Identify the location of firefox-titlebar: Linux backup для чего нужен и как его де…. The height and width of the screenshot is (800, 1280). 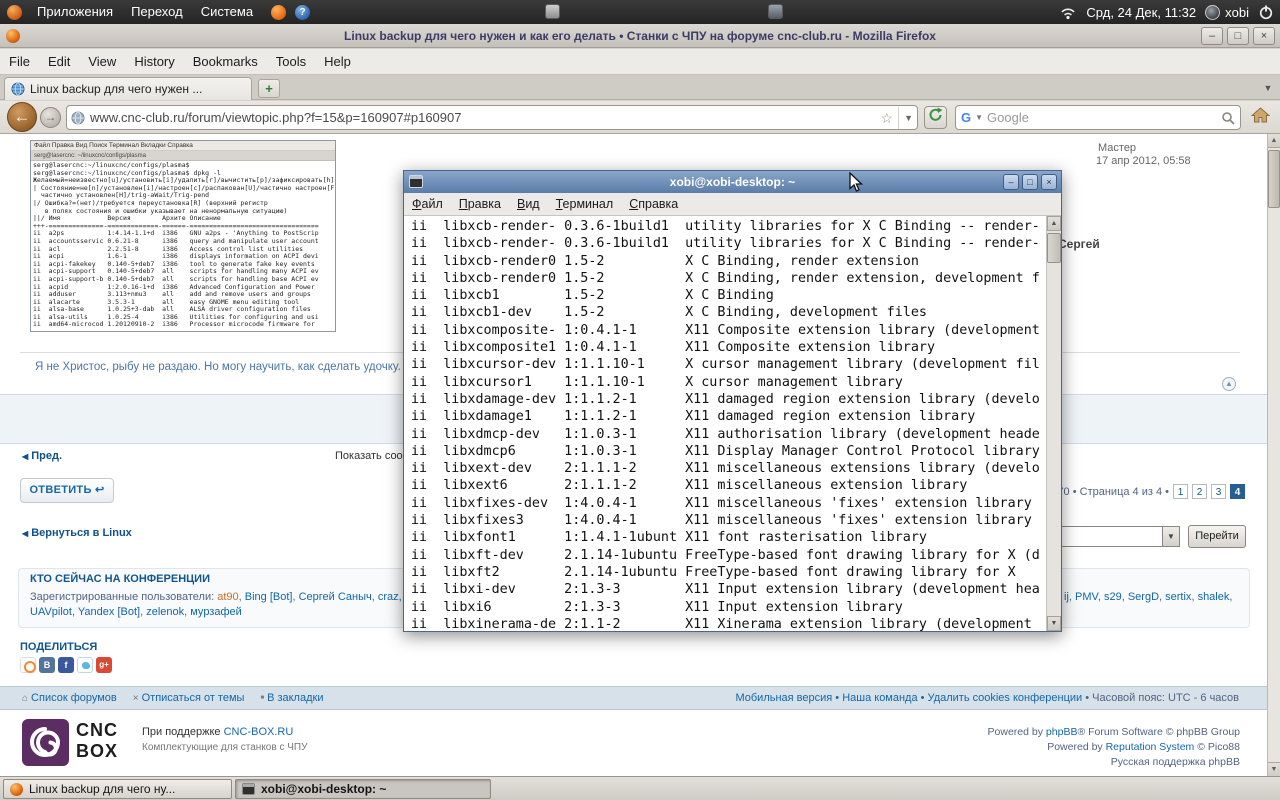
(640, 36).